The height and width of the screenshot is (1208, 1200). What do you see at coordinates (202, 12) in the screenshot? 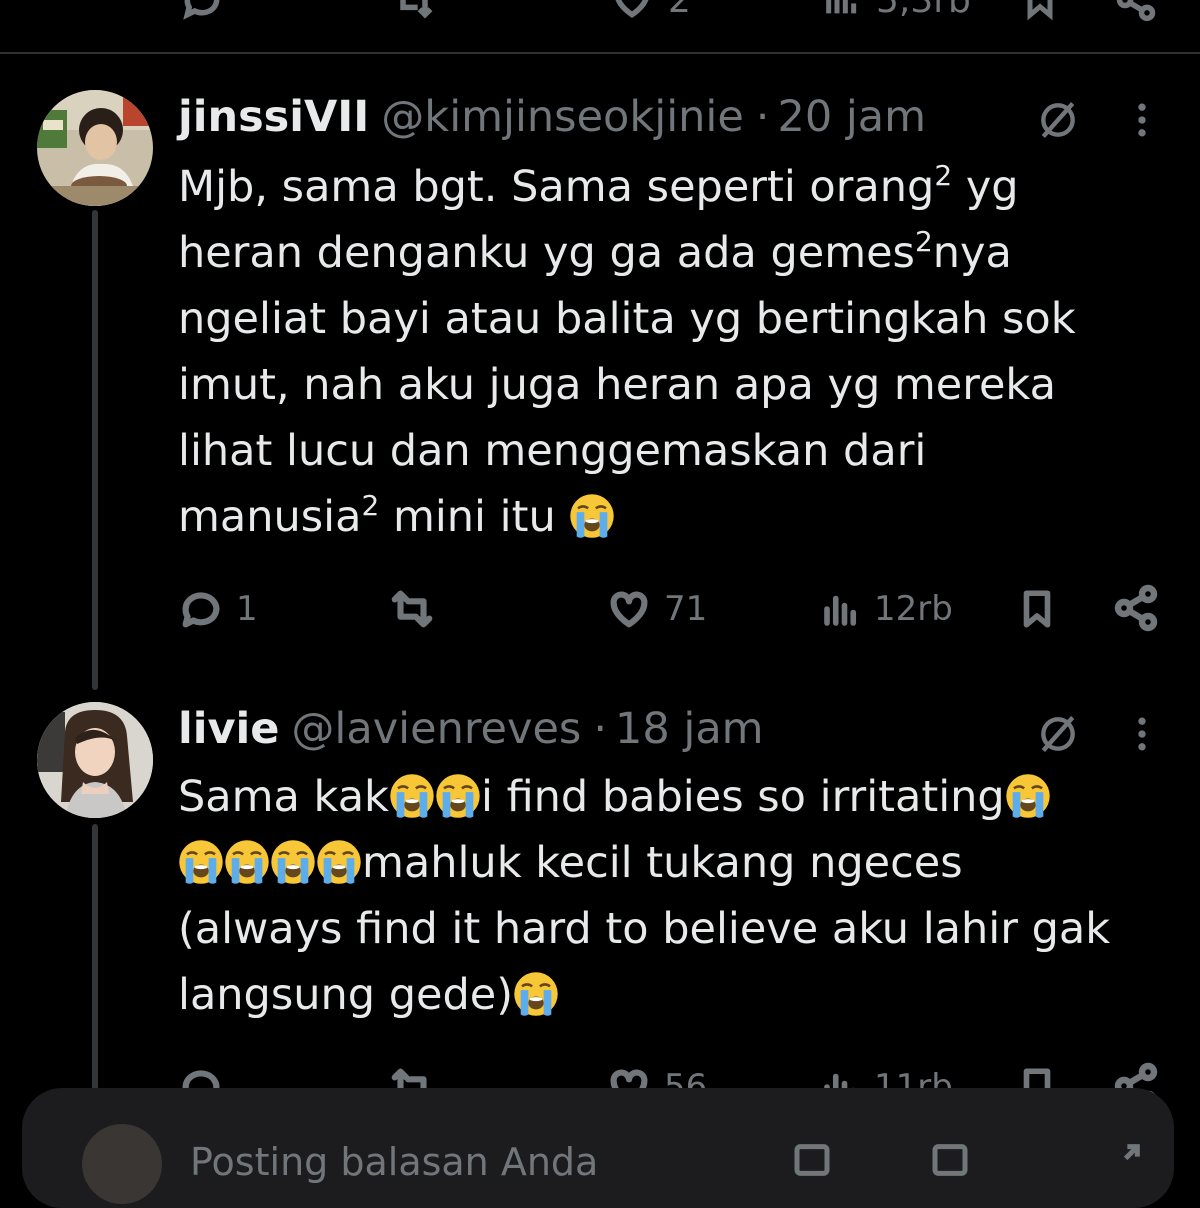
I see `reply-icon` at bounding box center [202, 12].